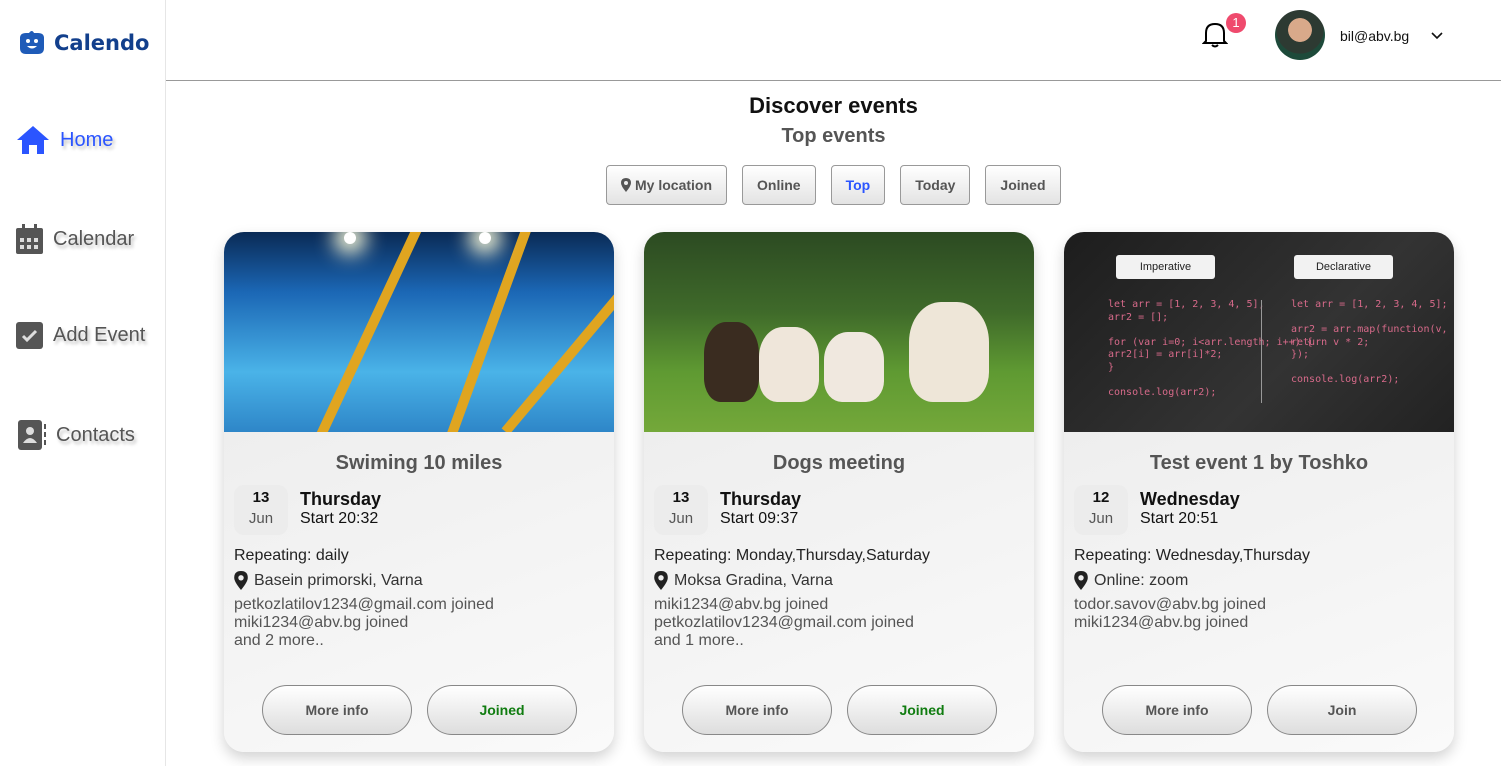 The image size is (1501, 766). Describe the element at coordinates (1170, 604) in the screenshot. I see `joined-user: todor.savov@abv.bg joined` at that location.